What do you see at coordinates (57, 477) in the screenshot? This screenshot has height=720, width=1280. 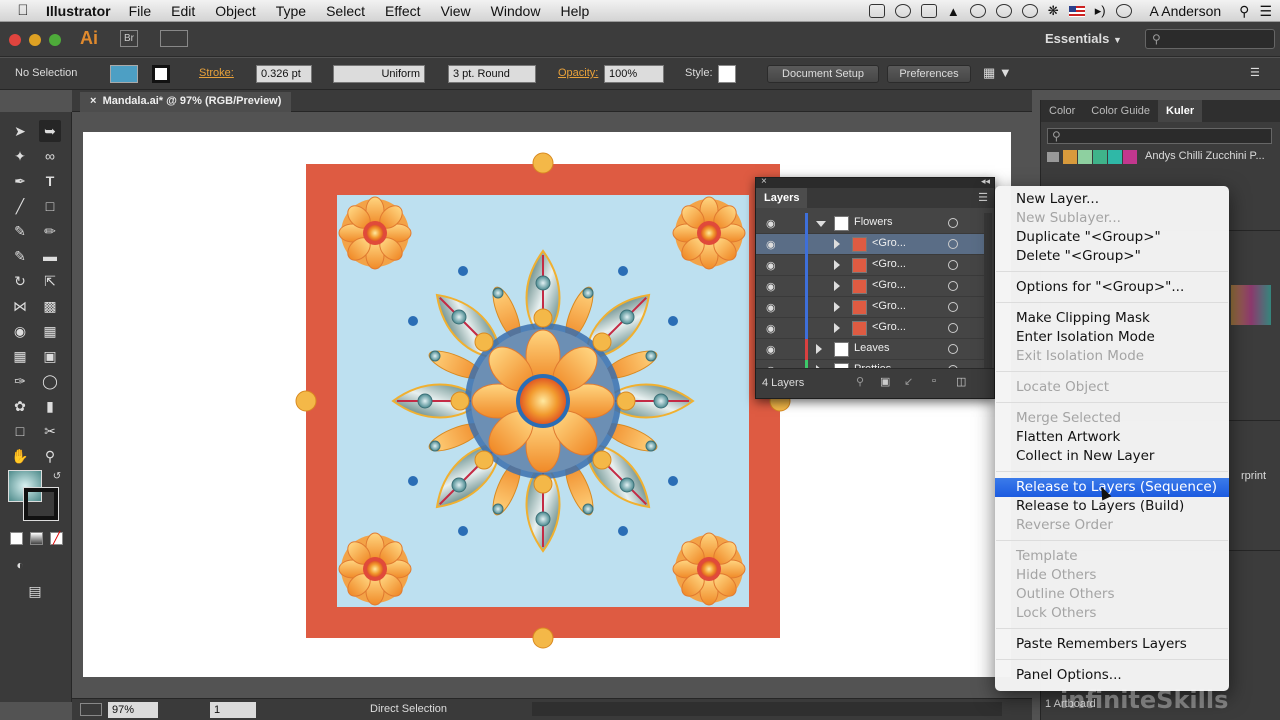 I see `swap-fill-stroke-icon: ↺` at bounding box center [57, 477].